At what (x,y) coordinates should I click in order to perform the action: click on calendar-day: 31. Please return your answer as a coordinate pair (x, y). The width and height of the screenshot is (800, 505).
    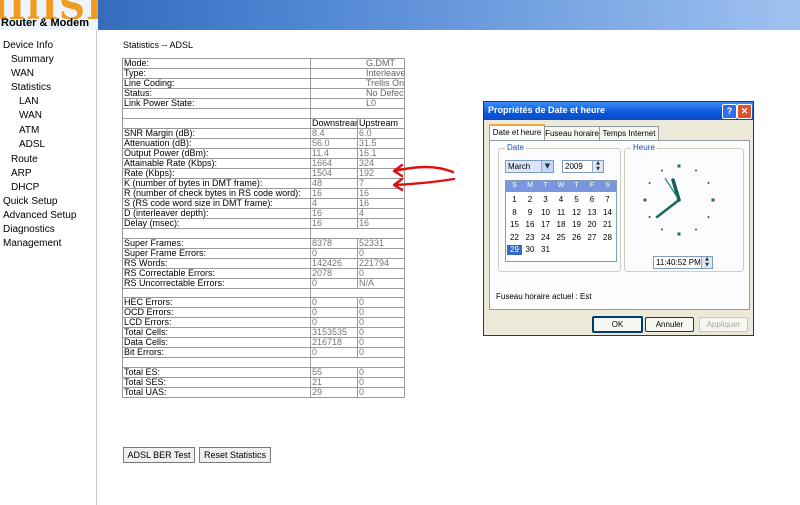
    Looking at the image, I should click on (545, 250).